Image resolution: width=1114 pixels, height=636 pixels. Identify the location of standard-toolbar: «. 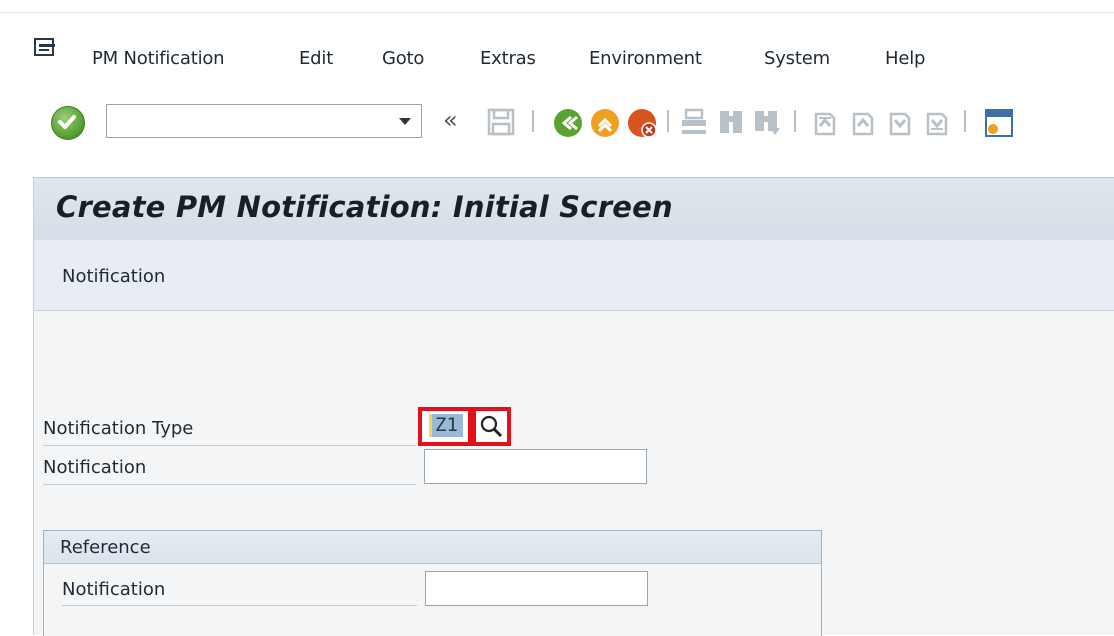
(557, 122).